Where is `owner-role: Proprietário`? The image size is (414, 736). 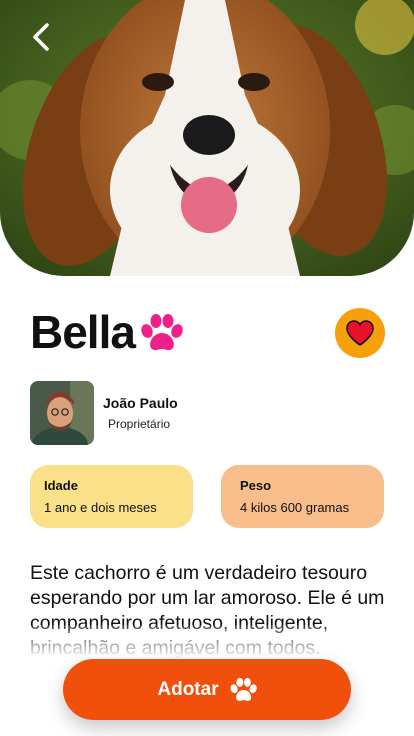
owner-role: Proprietário is located at coordinates (139, 424).